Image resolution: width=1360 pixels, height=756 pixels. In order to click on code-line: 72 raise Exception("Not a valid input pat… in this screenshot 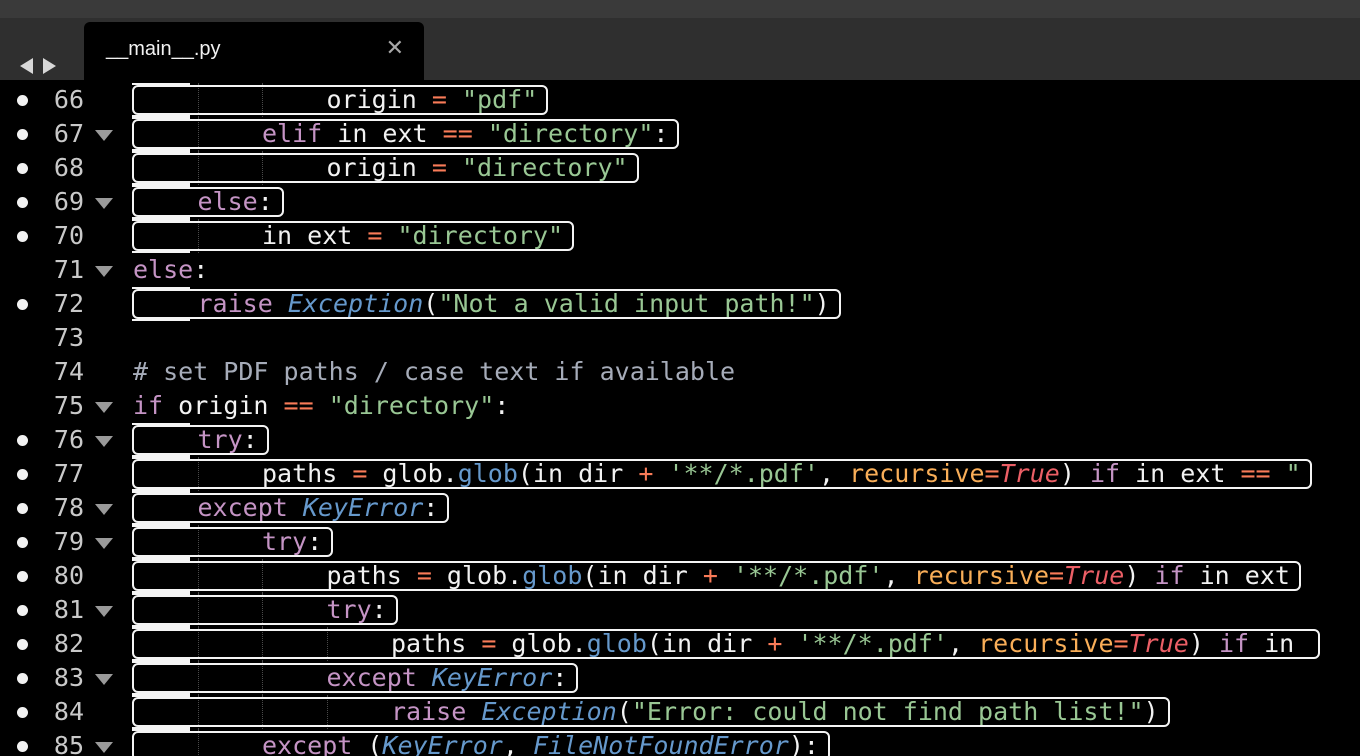, I will do `click(680, 304)`.